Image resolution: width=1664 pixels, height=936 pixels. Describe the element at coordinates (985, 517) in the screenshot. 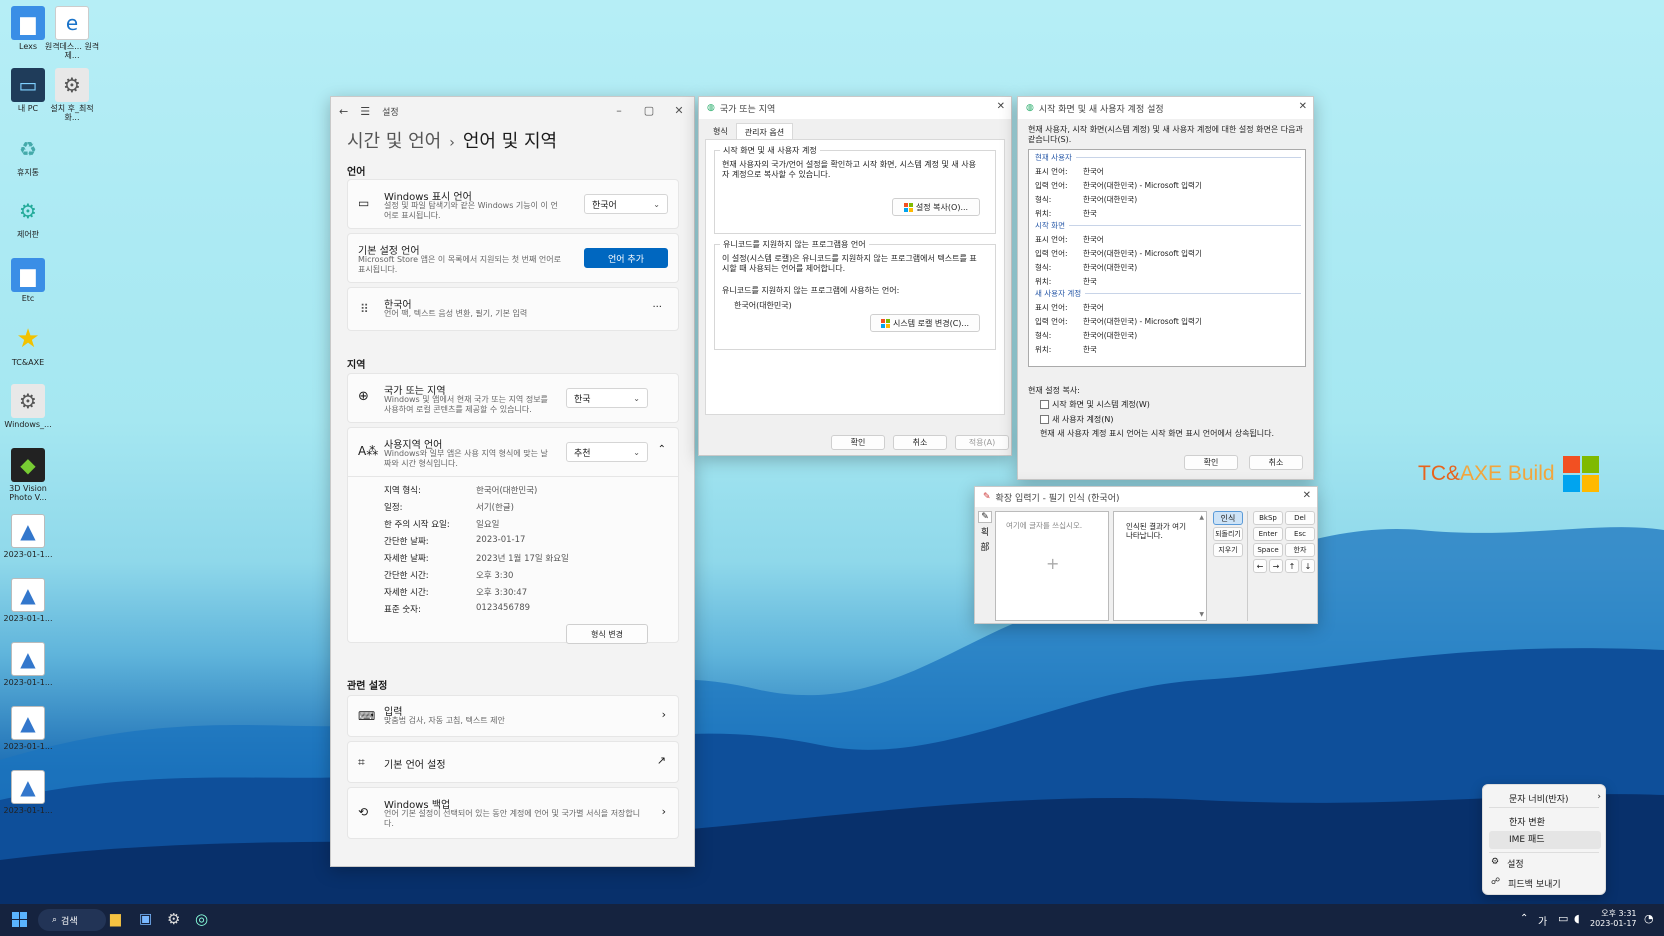

I see `handwriting-tab-icon: ✎` at that location.